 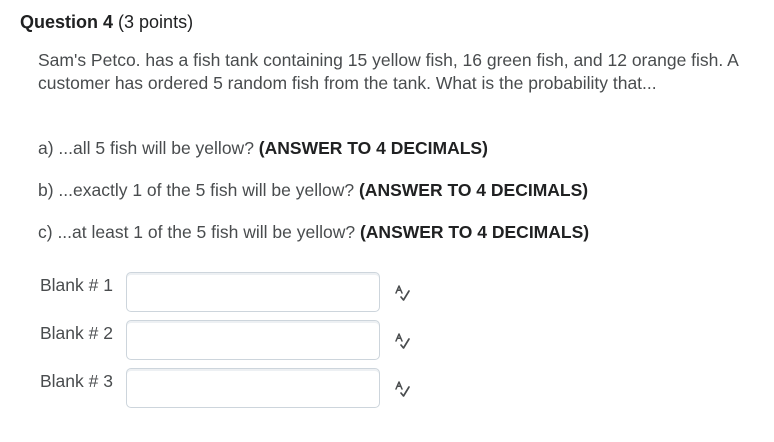 What do you see at coordinates (373, 148) in the screenshot?
I see `part-a-note: (ANSWER TO 4 DECIMALS)` at bounding box center [373, 148].